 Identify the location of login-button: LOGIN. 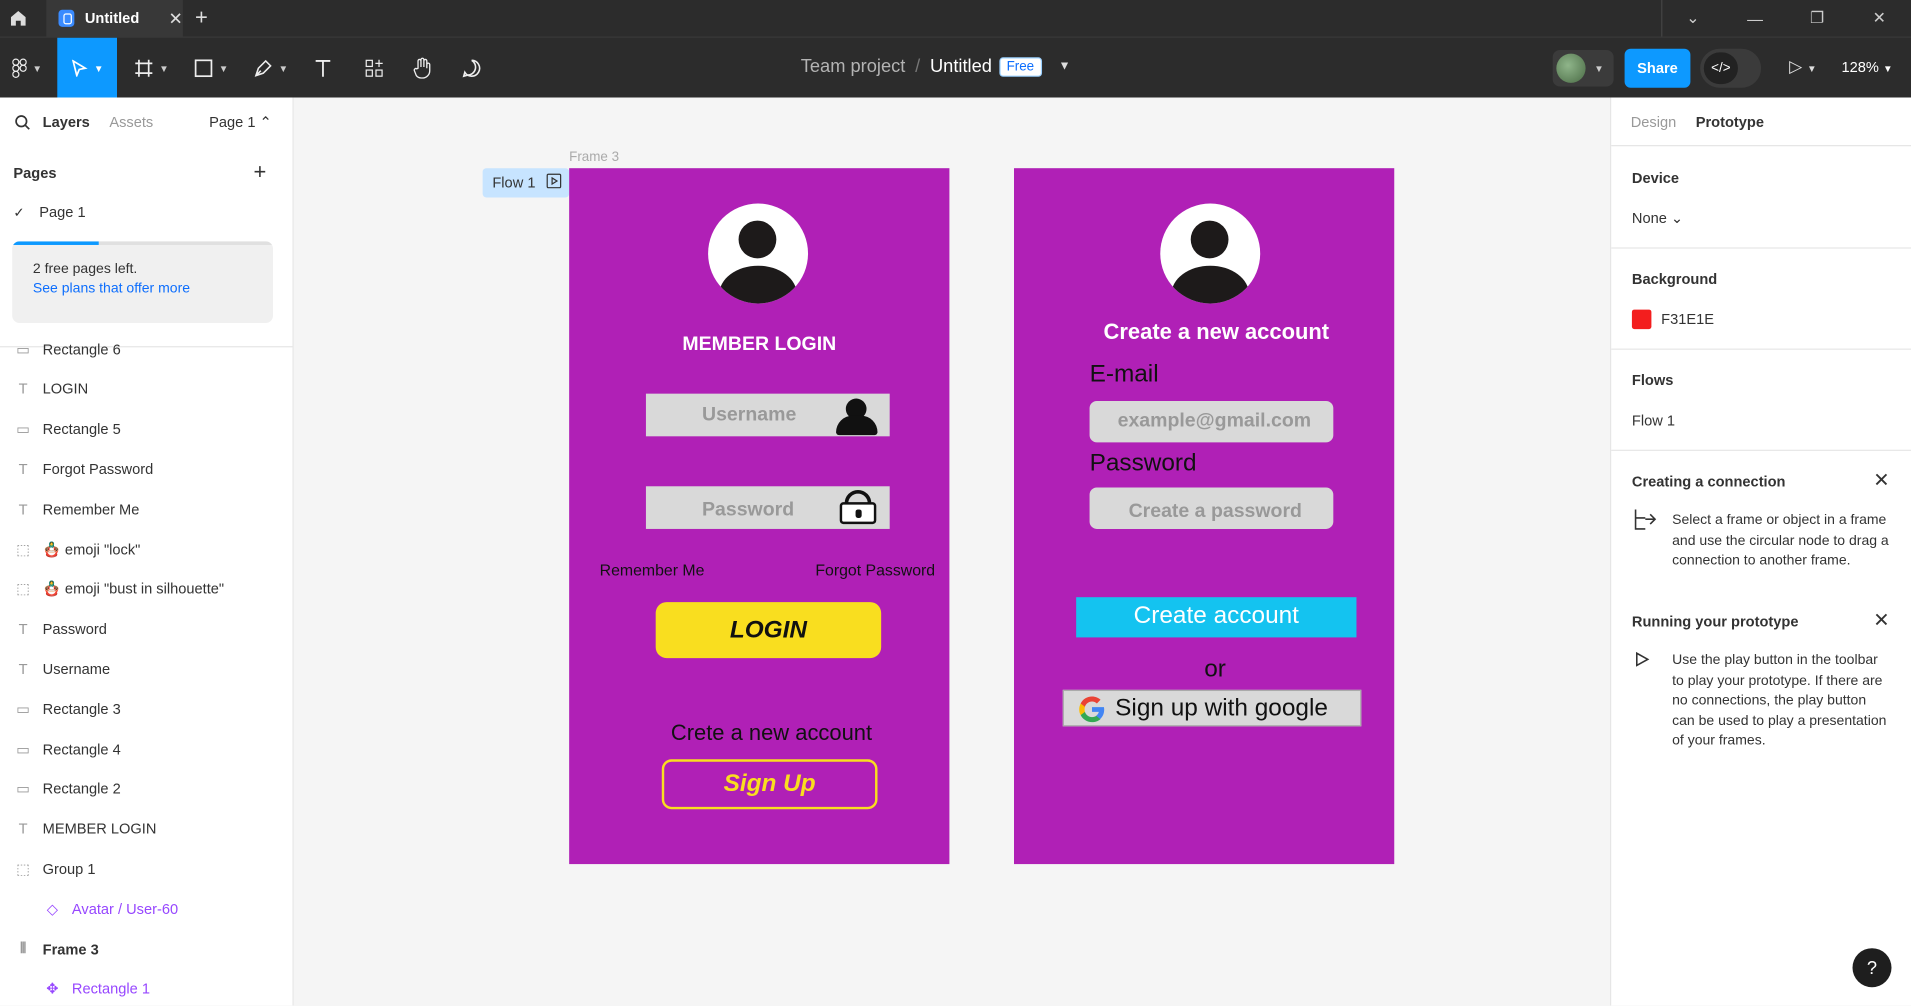
(768, 630).